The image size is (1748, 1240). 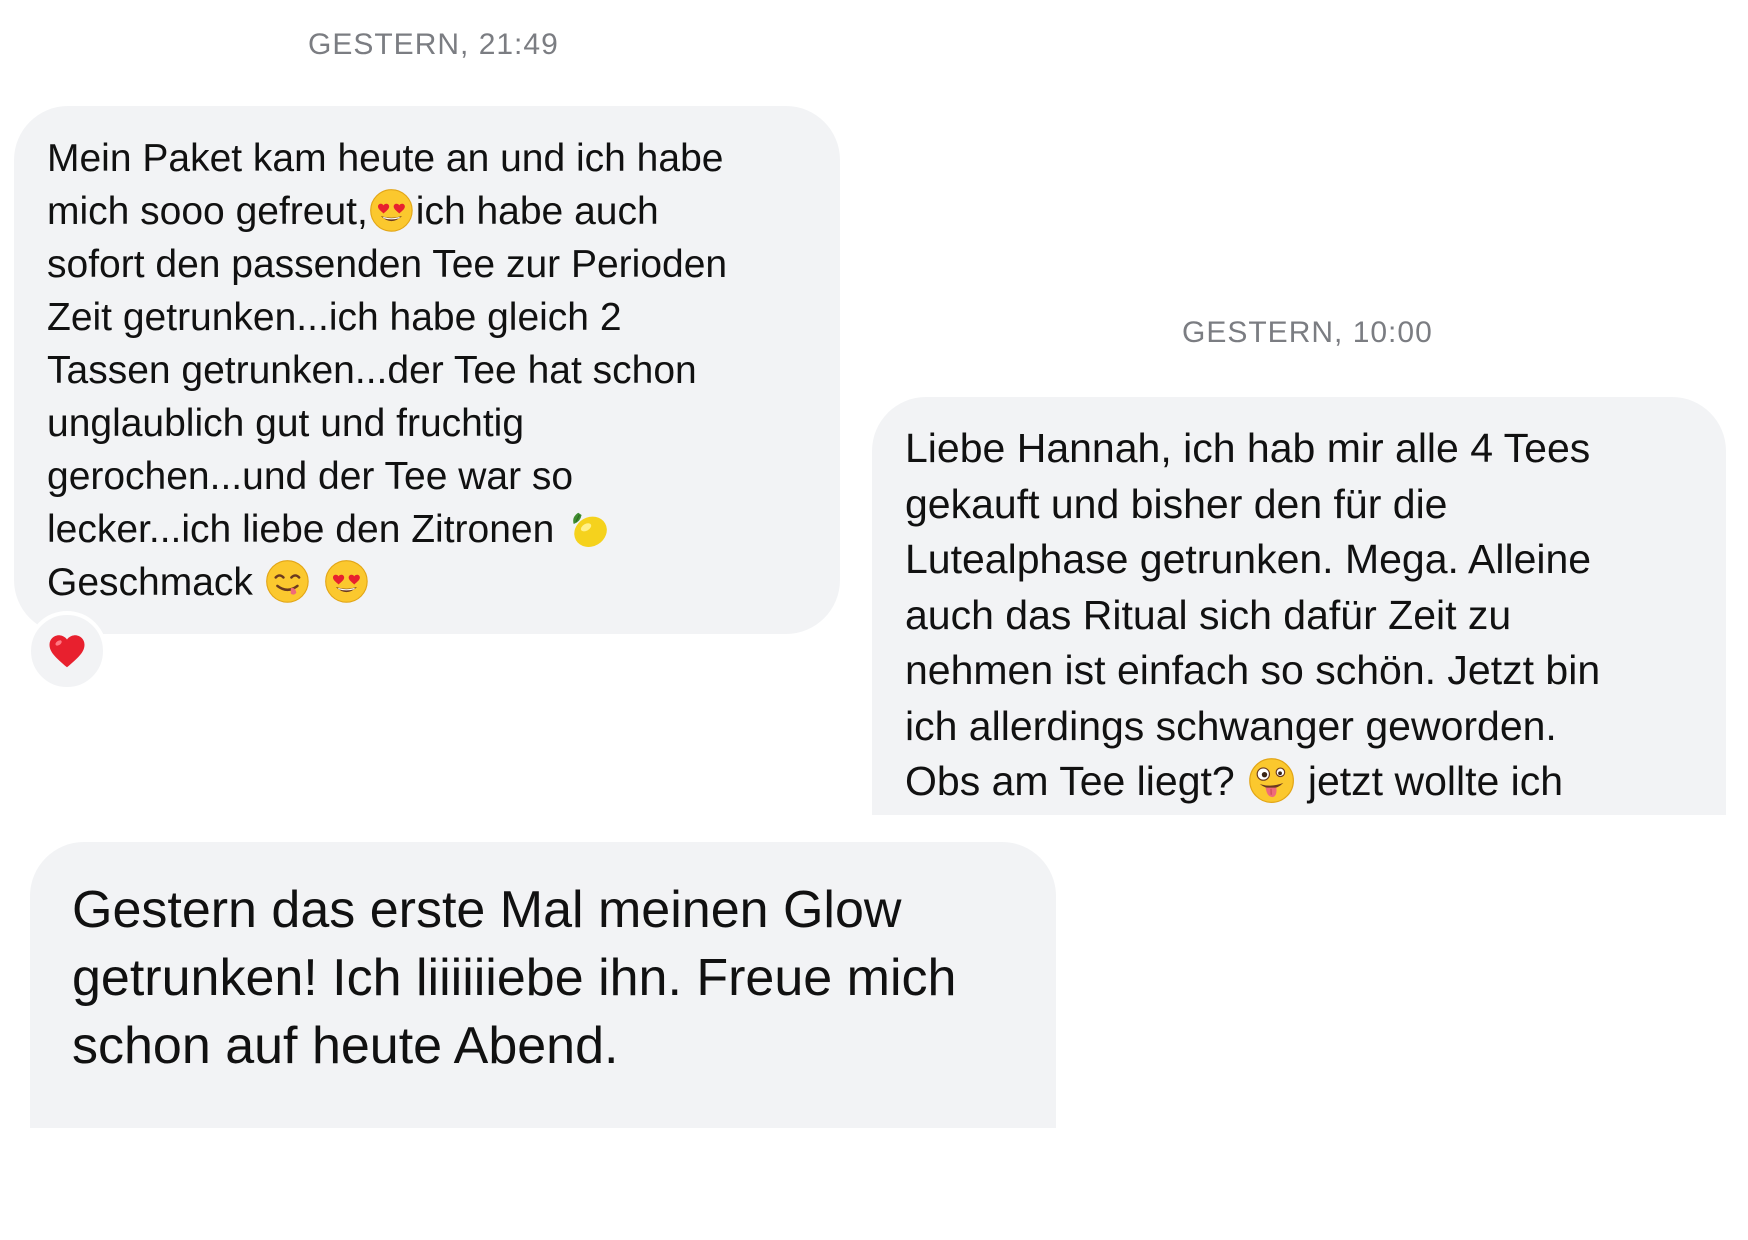 I want to click on message-line: mich sooo gefreut, ich habe auch, so click(x=433, y=211).